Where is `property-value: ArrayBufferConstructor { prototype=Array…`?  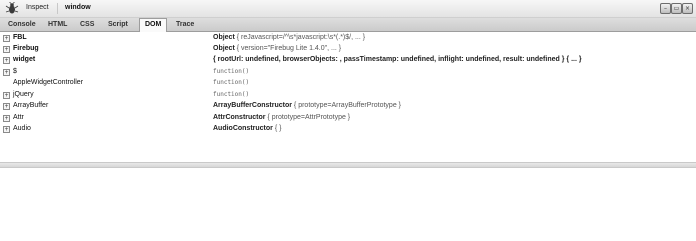
property-value: ArrayBufferConstructor { prototype=Array… is located at coordinates (307, 106).